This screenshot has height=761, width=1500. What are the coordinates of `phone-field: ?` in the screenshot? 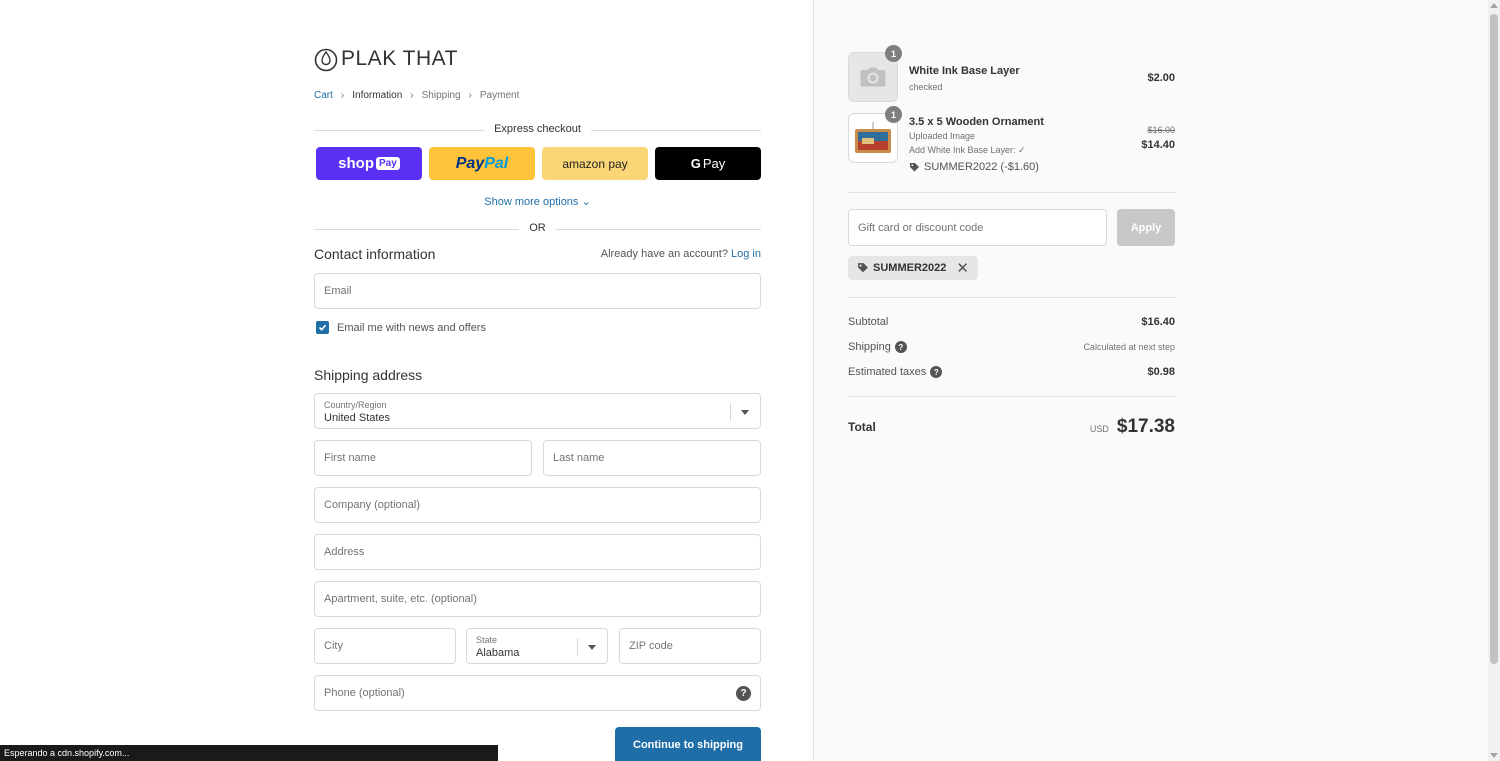 It's located at (537, 693).